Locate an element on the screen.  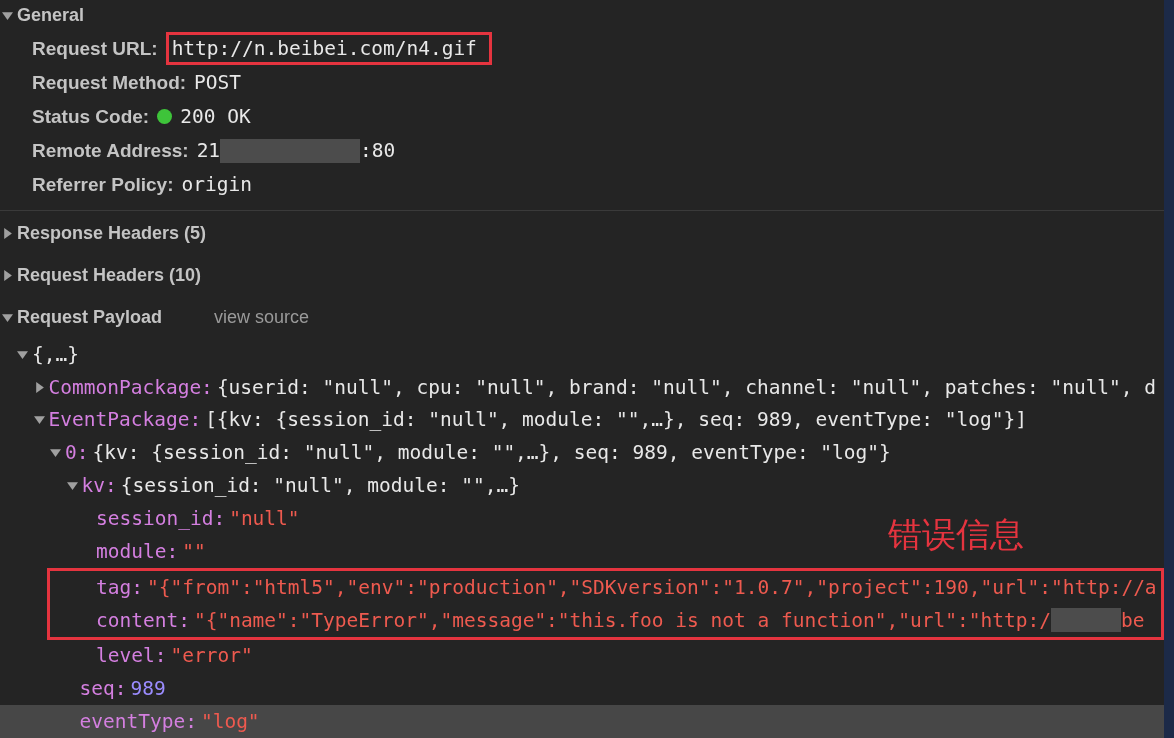
tree-row: session_id: "null" is located at coordinates (150, 518).